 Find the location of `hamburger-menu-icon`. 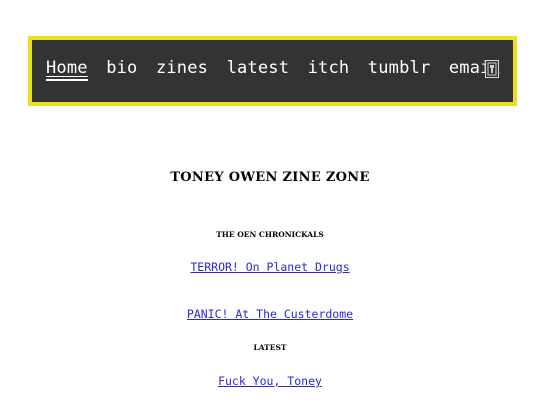

hamburger-menu-icon is located at coordinates (492, 69).